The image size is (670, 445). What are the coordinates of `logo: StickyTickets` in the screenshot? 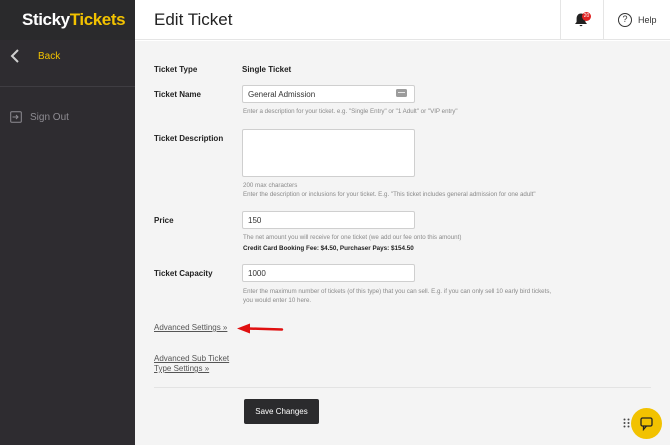 It's located at (67, 20).